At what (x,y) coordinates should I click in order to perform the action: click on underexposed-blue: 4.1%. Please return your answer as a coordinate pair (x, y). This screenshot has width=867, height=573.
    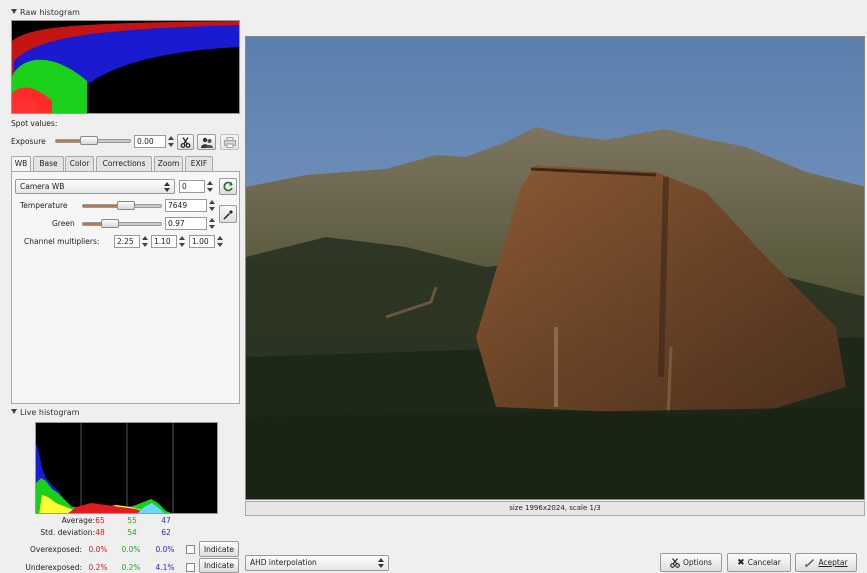
    Looking at the image, I should click on (165, 567).